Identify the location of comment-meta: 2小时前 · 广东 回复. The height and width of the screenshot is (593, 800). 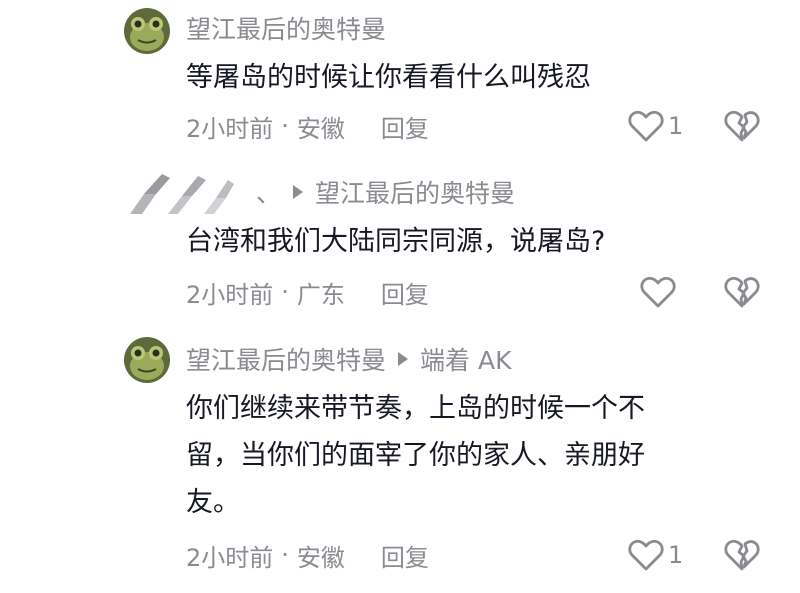
(307, 292).